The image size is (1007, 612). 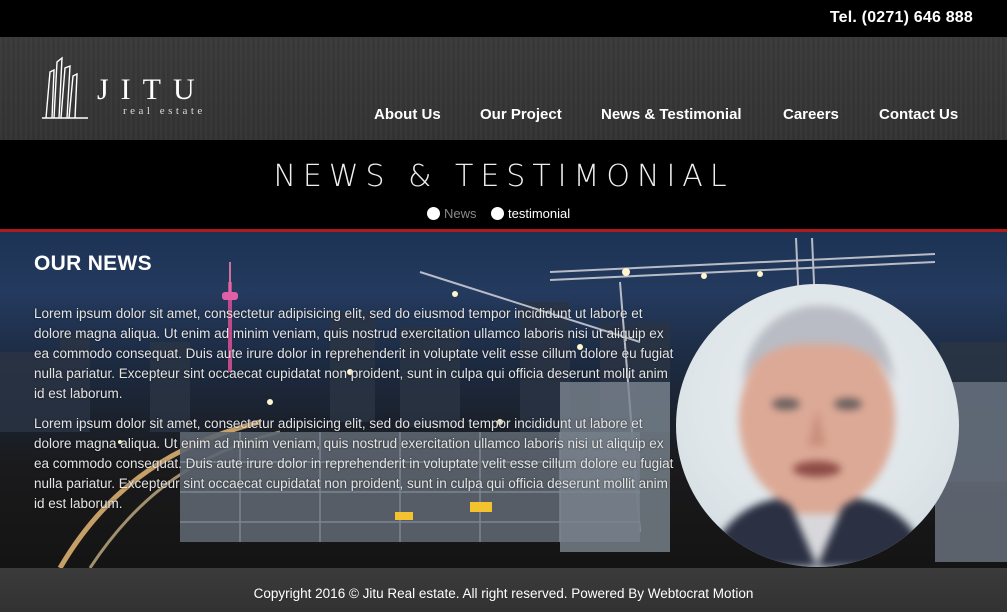 What do you see at coordinates (811, 114) in the screenshot?
I see `nav-careers: Careers` at bounding box center [811, 114].